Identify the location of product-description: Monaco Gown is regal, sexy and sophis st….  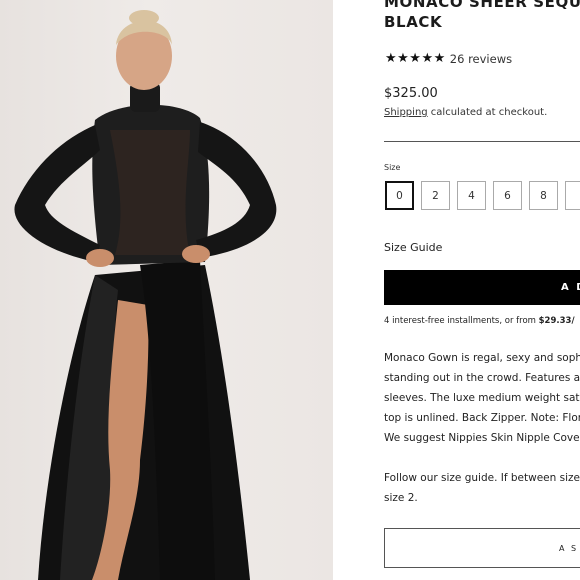
(482, 438).